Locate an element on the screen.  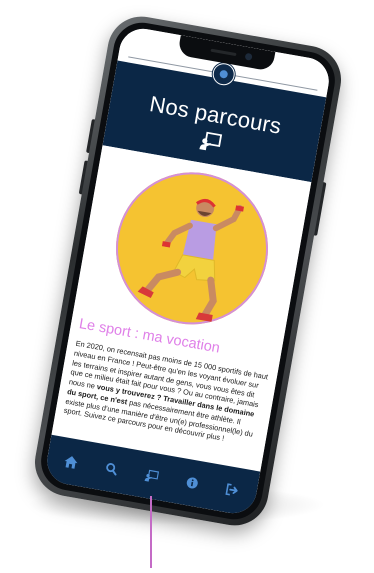
search-icon is located at coordinates (111, 469).